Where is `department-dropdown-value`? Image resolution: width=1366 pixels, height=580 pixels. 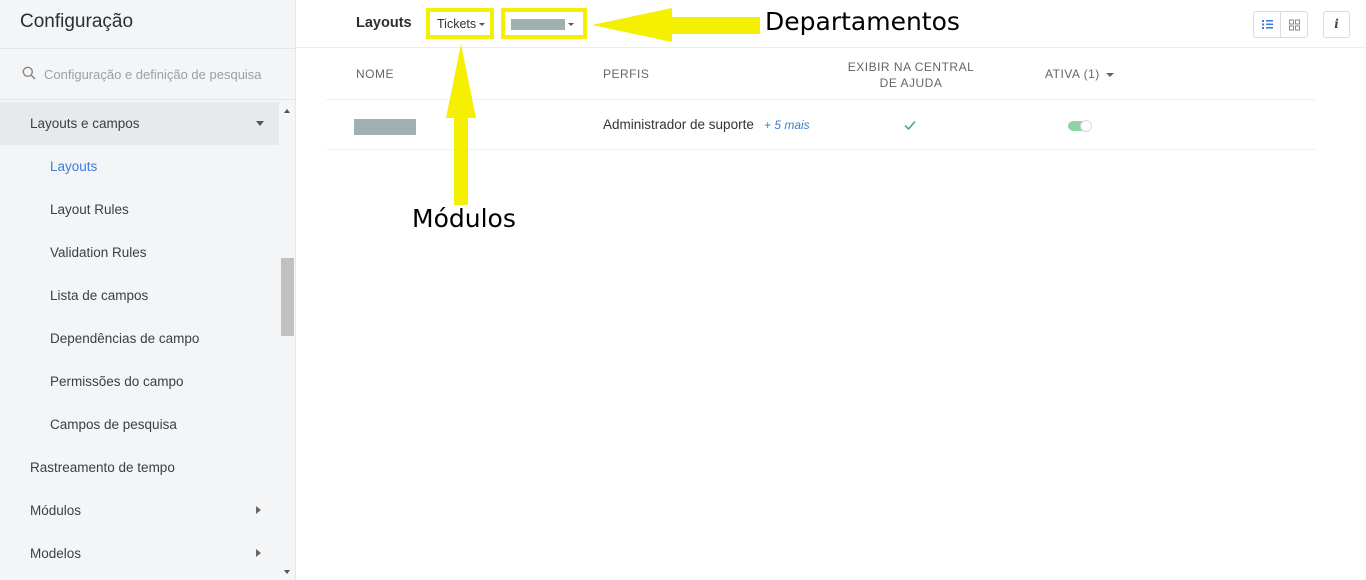
department-dropdown-value is located at coordinates (538, 24).